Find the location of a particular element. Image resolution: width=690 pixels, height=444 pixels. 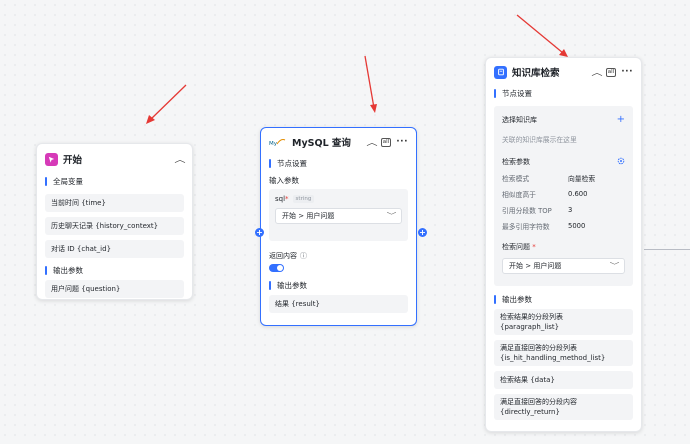

param-row: 相似度高于 0.600 is located at coordinates (563, 194).